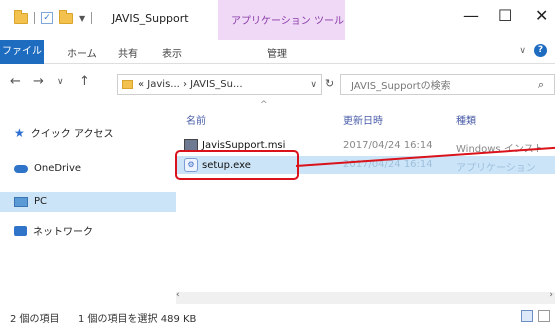 Image resolution: width=555 pixels, height=327 pixels. Describe the element at coordinates (471, 15) in the screenshot. I see `minimize-icon: —` at that location.